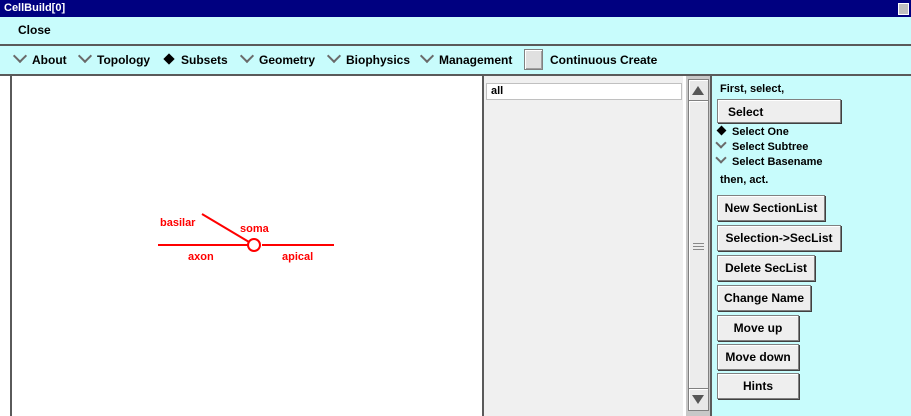 This screenshot has height=416, width=911. Describe the element at coordinates (455, 30) in the screenshot. I see `menu-bar: Close` at that location.